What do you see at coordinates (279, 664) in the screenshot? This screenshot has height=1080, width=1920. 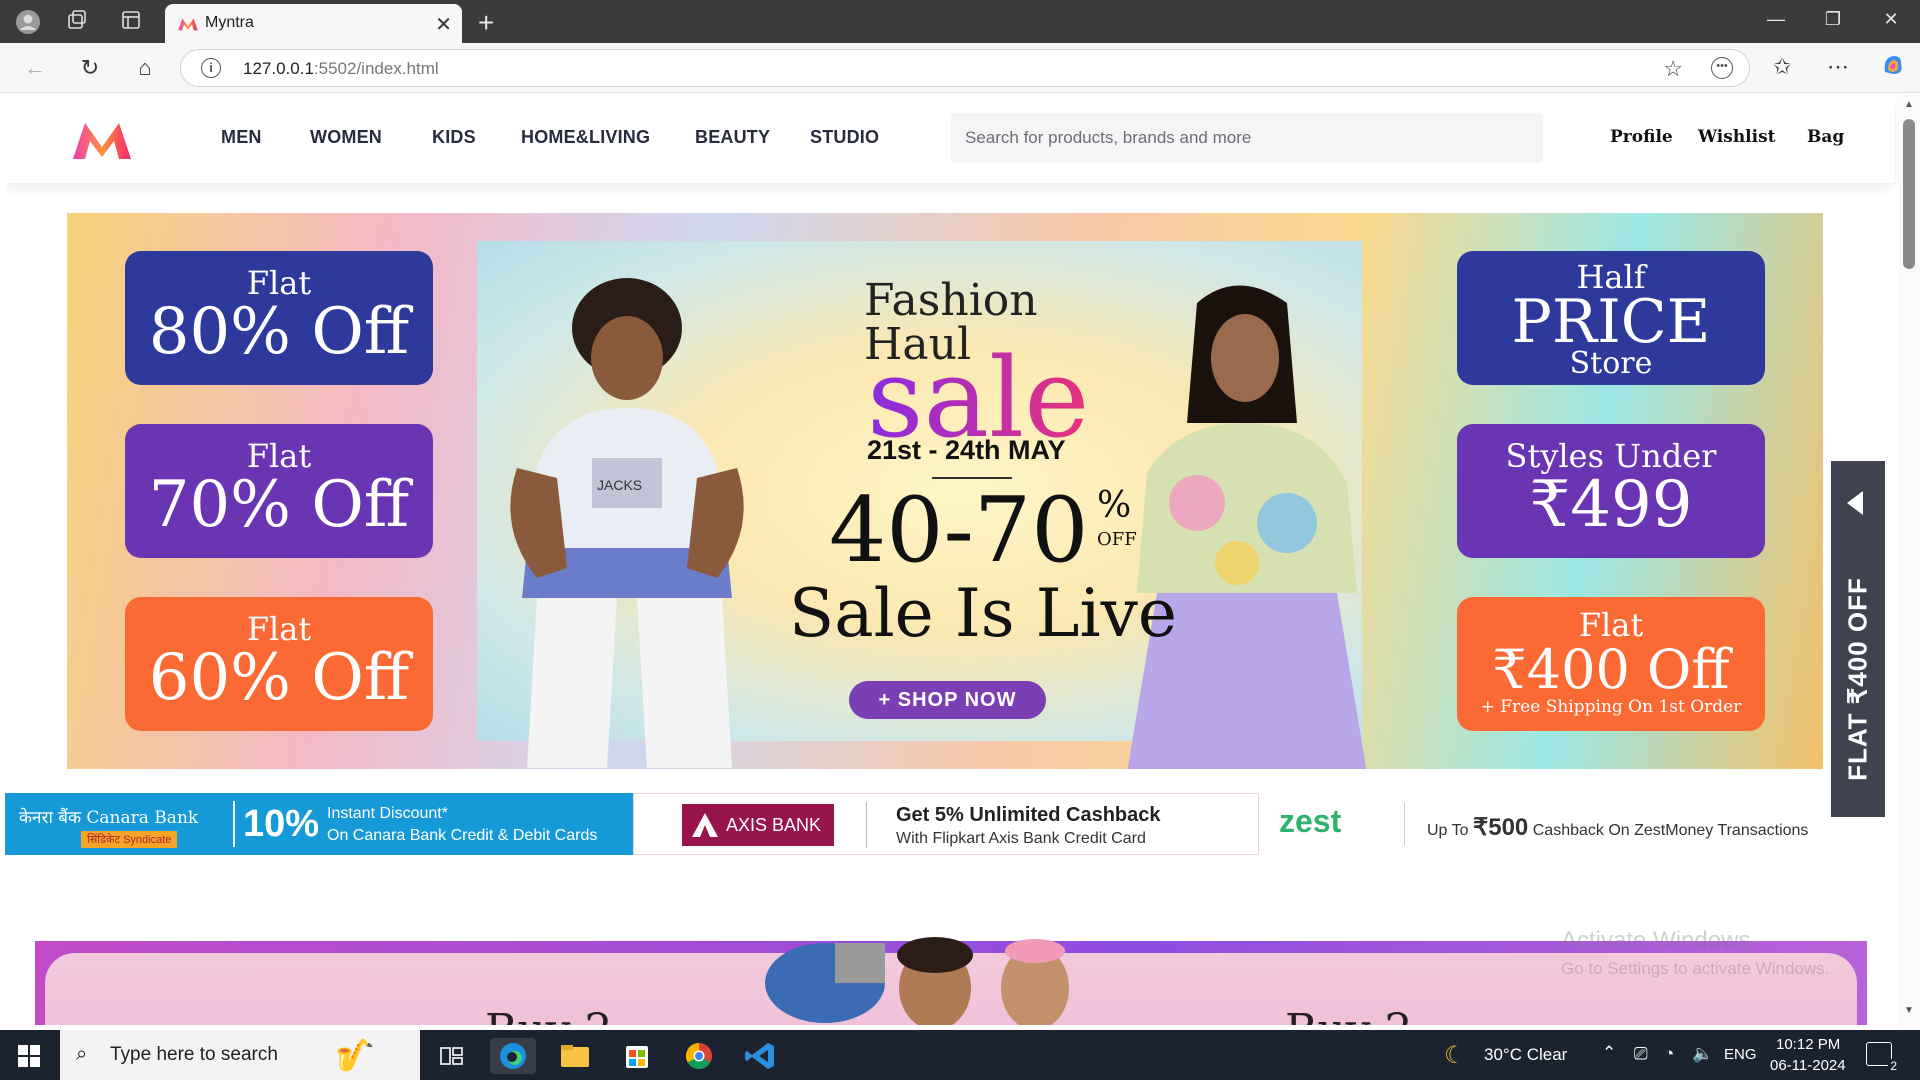 I see `offer-flat-60: Flat 60% Off` at bounding box center [279, 664].